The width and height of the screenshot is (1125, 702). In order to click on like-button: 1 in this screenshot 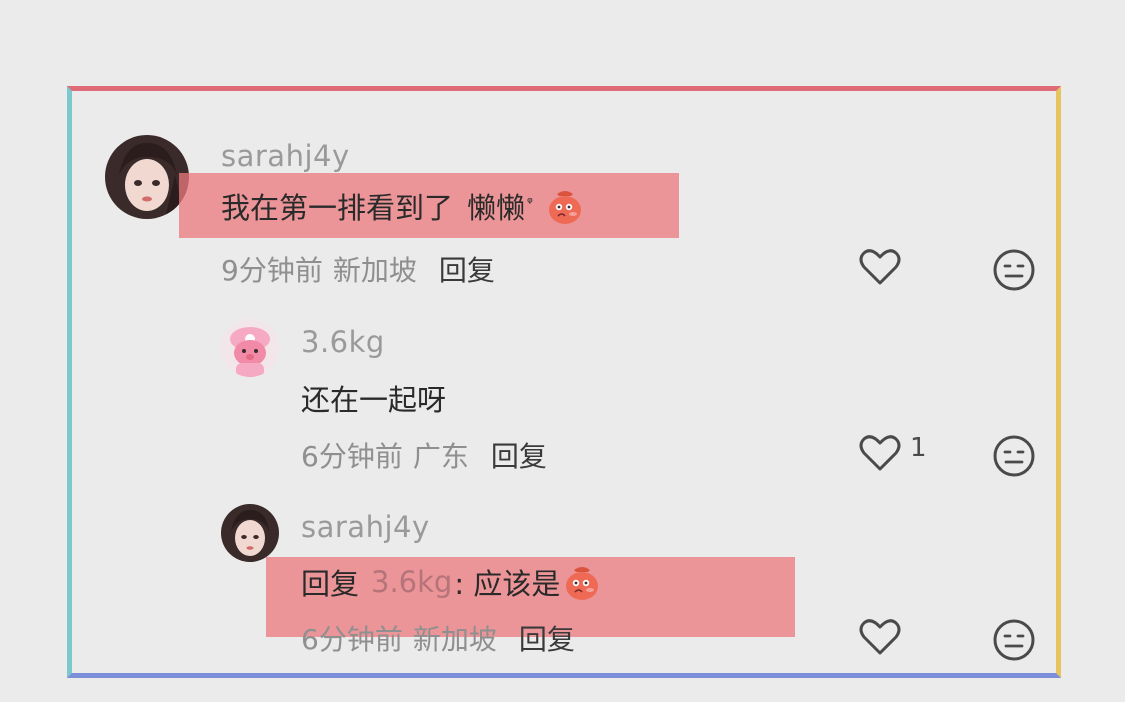, I will do `click(892, 453)`.